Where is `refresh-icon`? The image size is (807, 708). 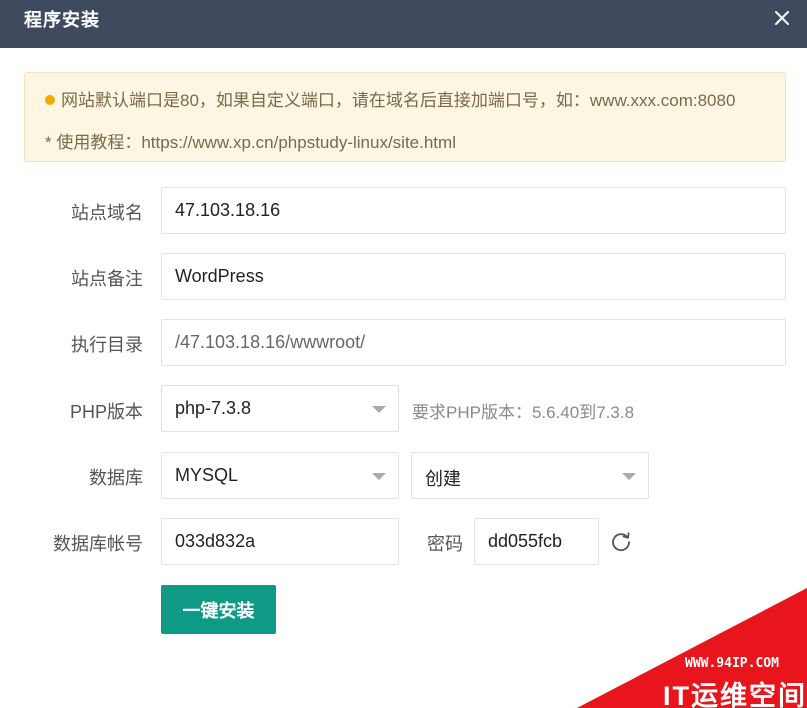
refresh-icon is located at coordinates (621, 541).